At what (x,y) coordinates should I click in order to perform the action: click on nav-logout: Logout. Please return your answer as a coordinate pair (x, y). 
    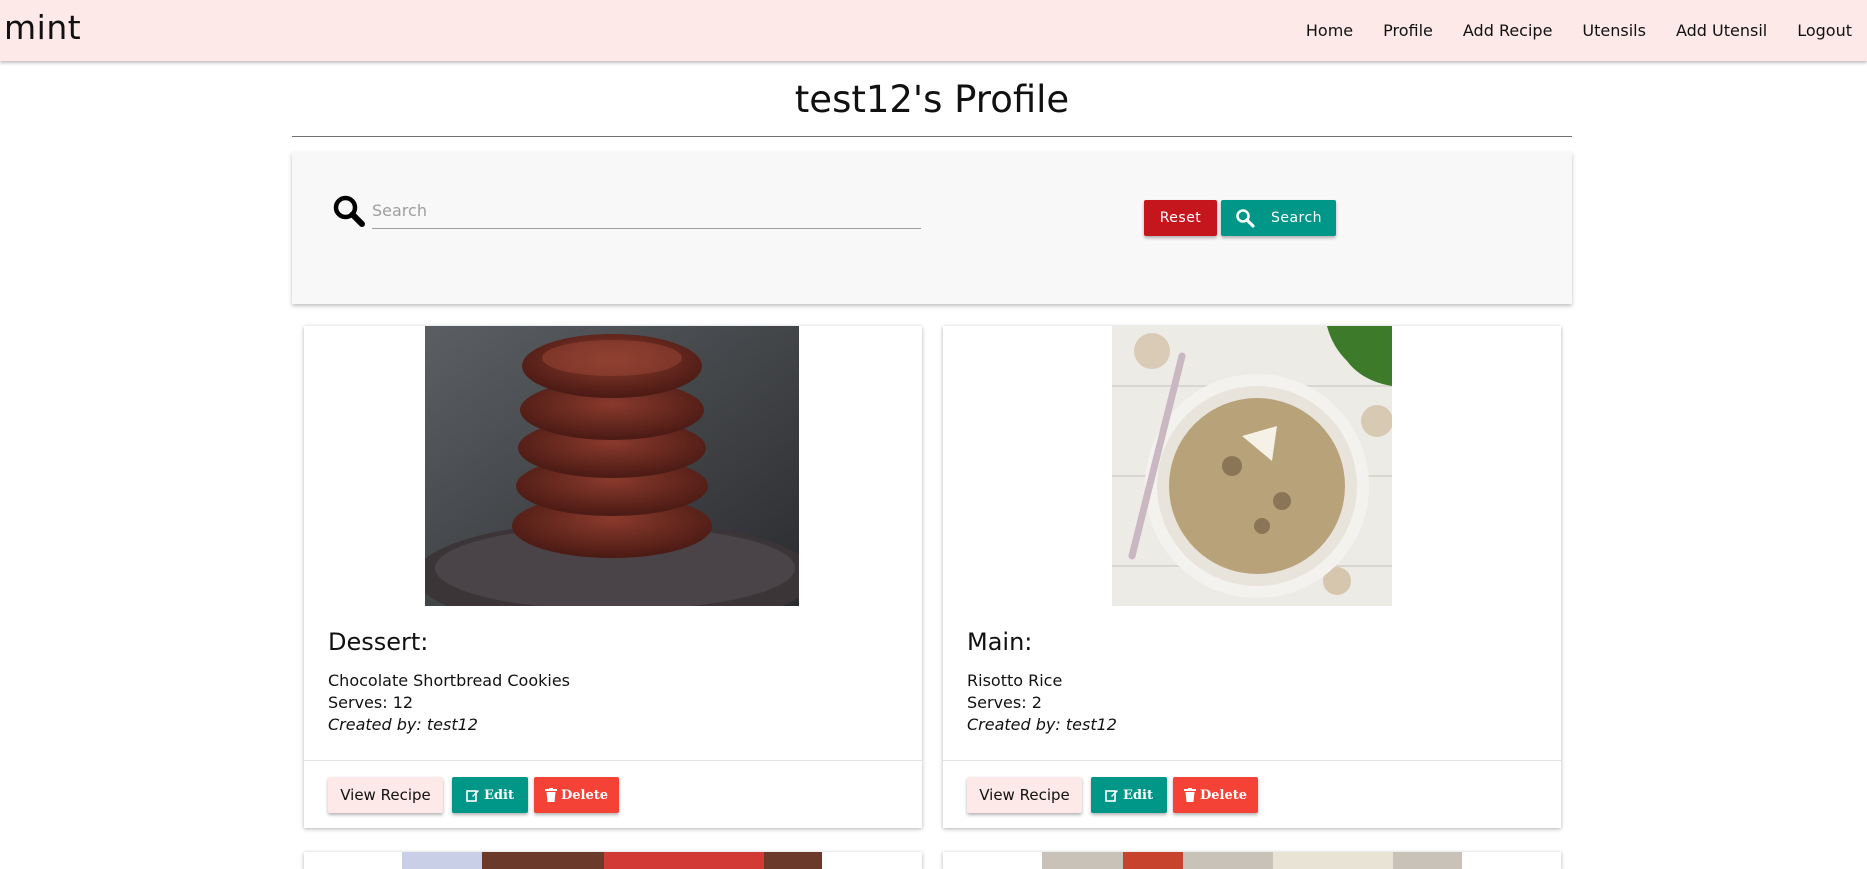
    Looking at the image, I should click on (1824, 30).